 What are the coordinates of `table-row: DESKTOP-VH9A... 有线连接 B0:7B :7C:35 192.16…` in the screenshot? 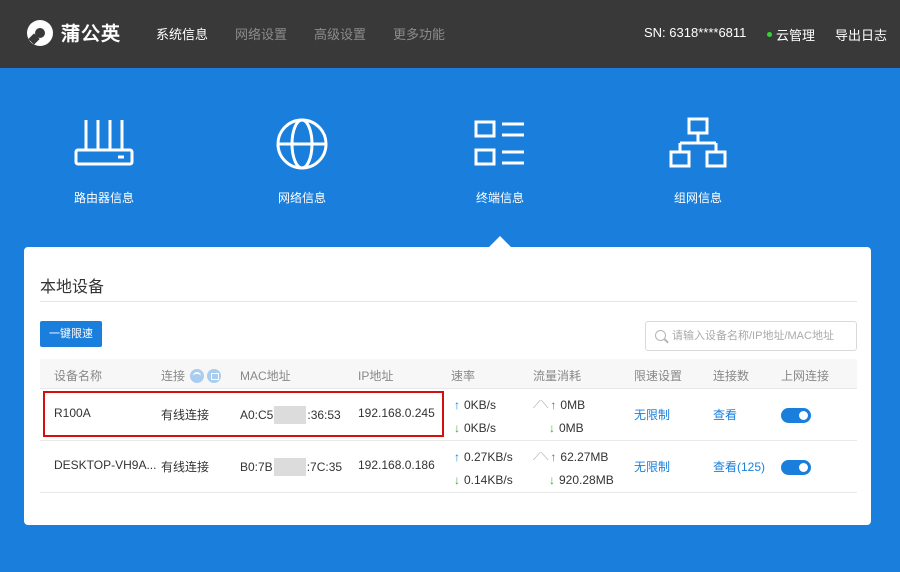 It's located at (448, 467).